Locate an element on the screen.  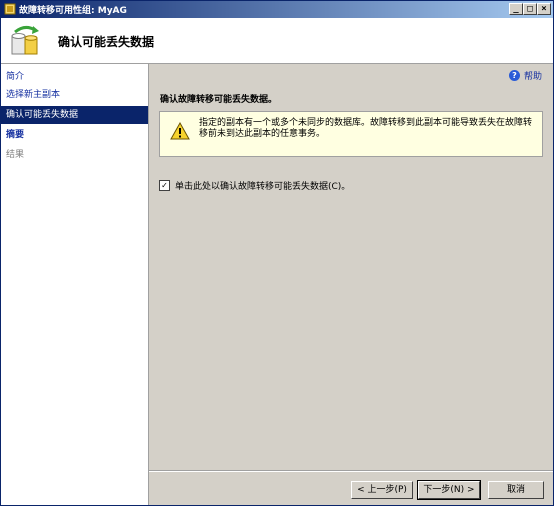
maximize-button: □ is located at coordinates (530, 9).